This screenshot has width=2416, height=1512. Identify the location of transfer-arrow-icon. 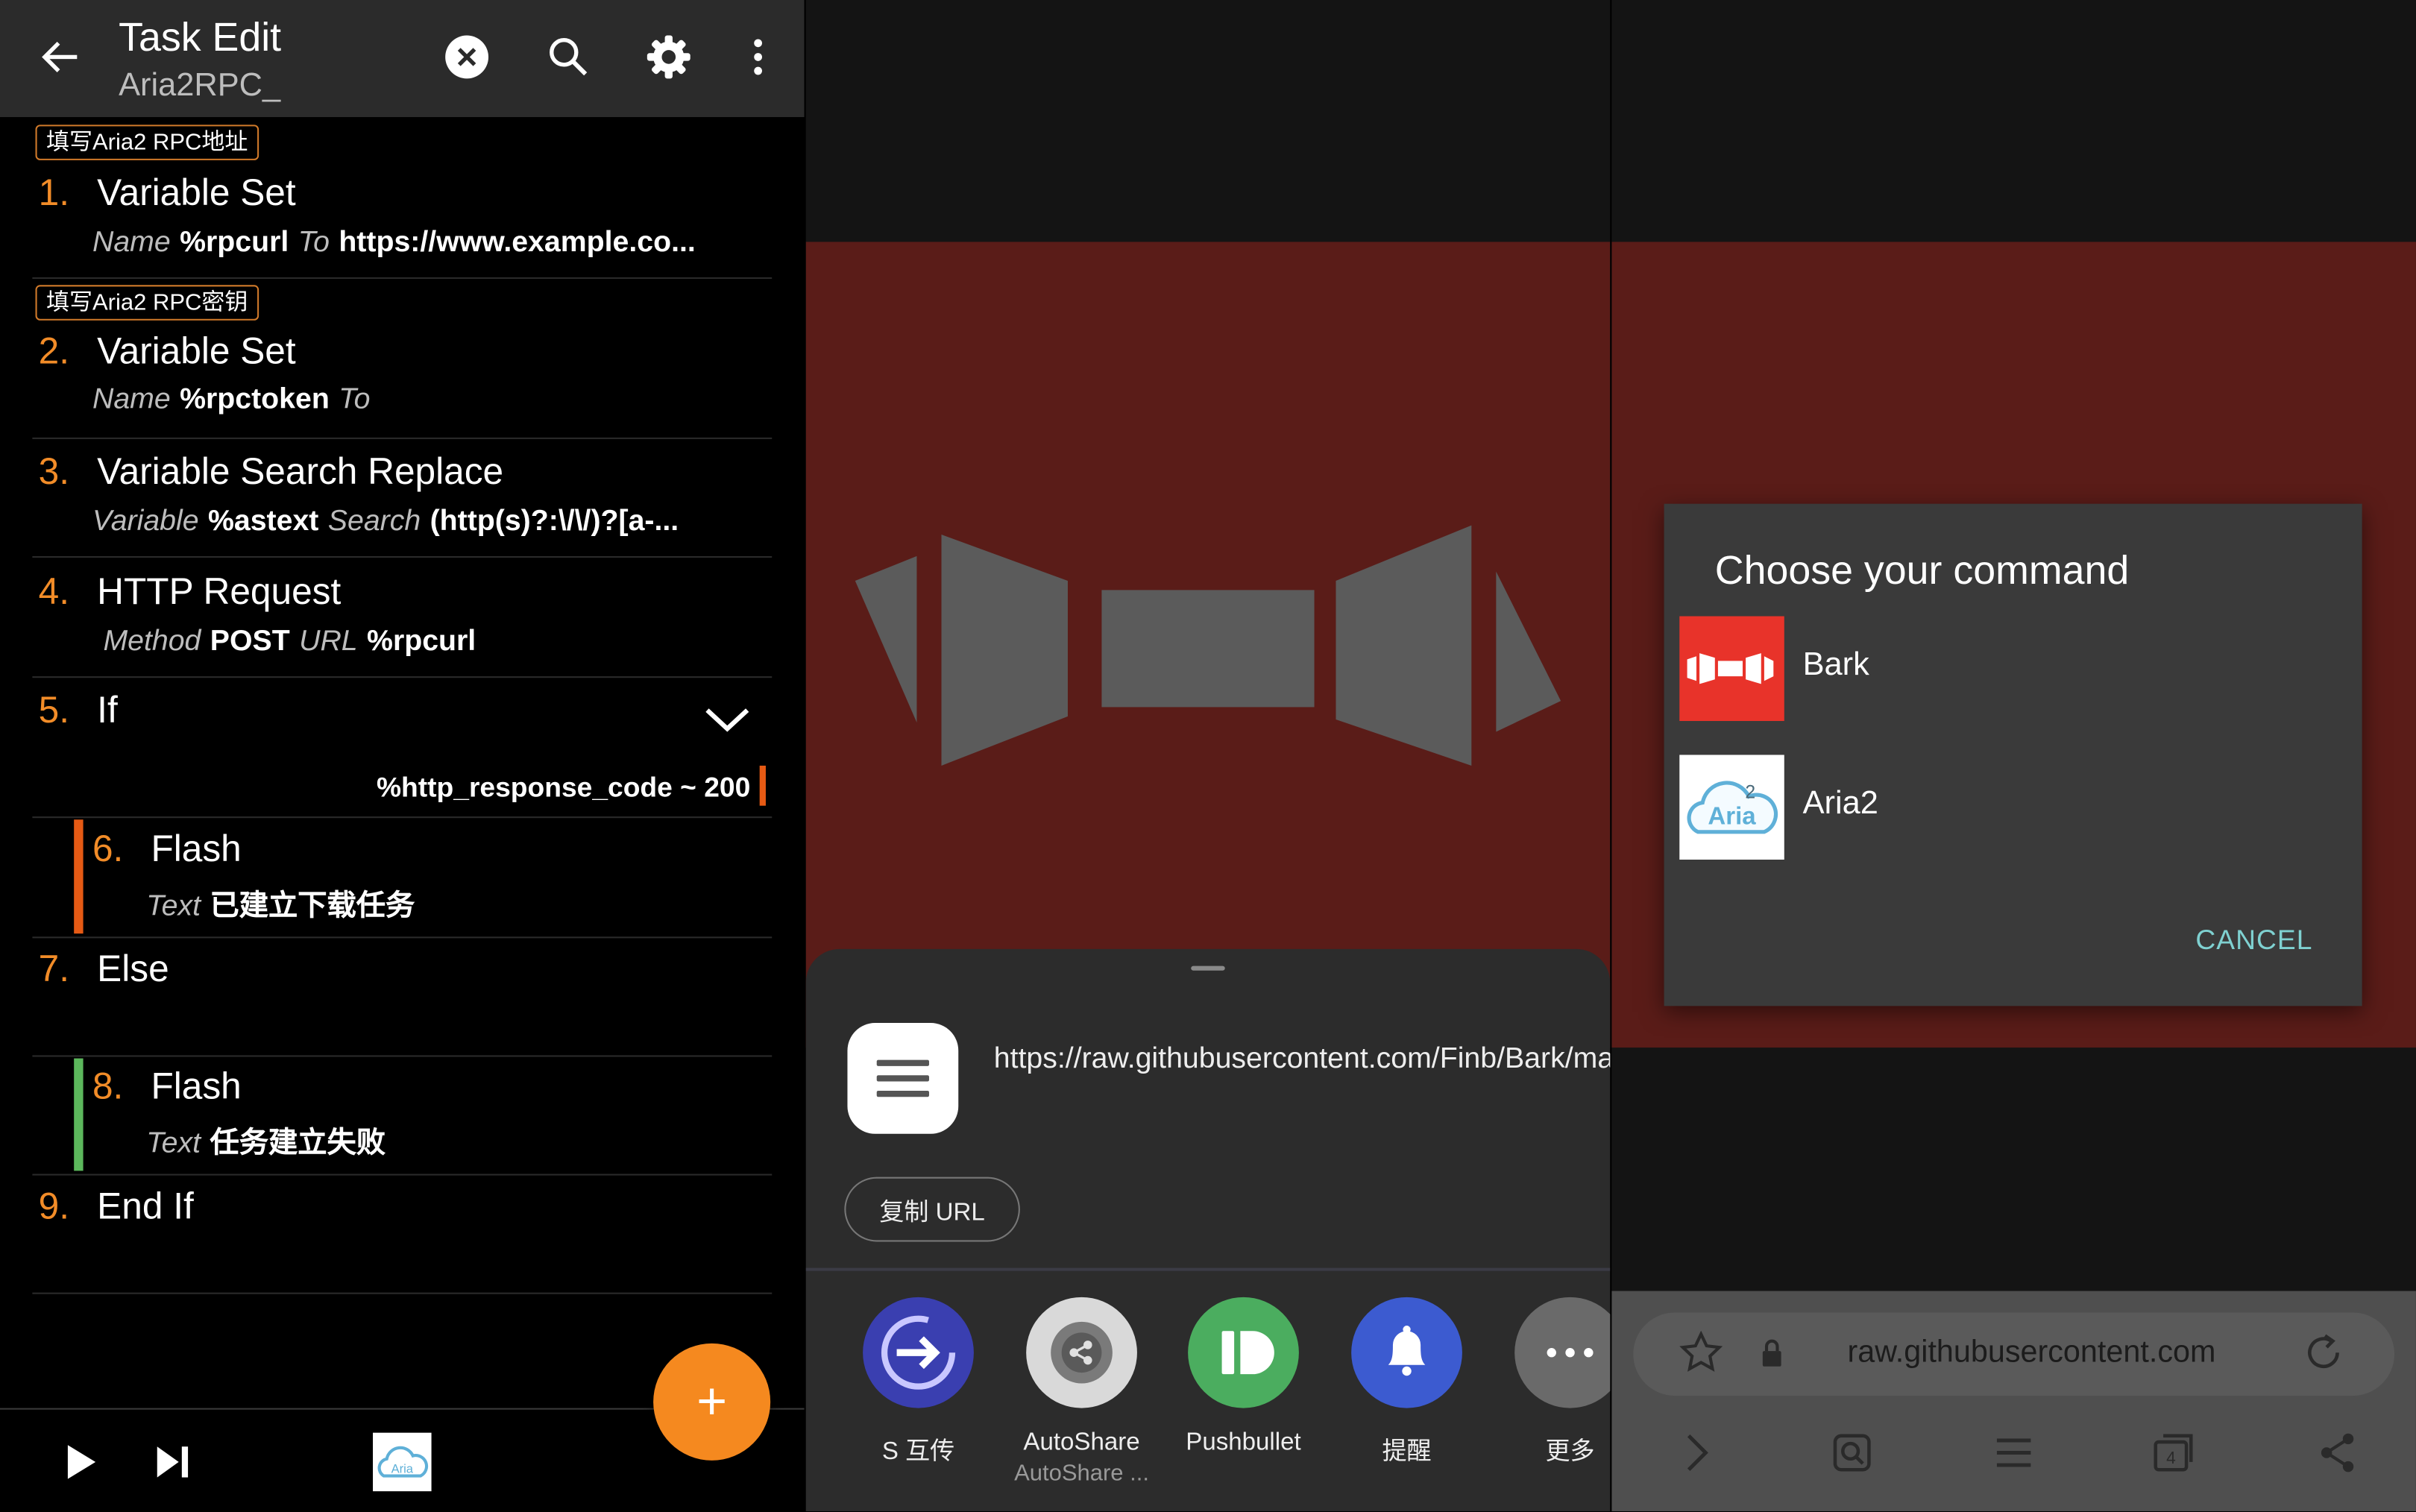
(919, 1352).